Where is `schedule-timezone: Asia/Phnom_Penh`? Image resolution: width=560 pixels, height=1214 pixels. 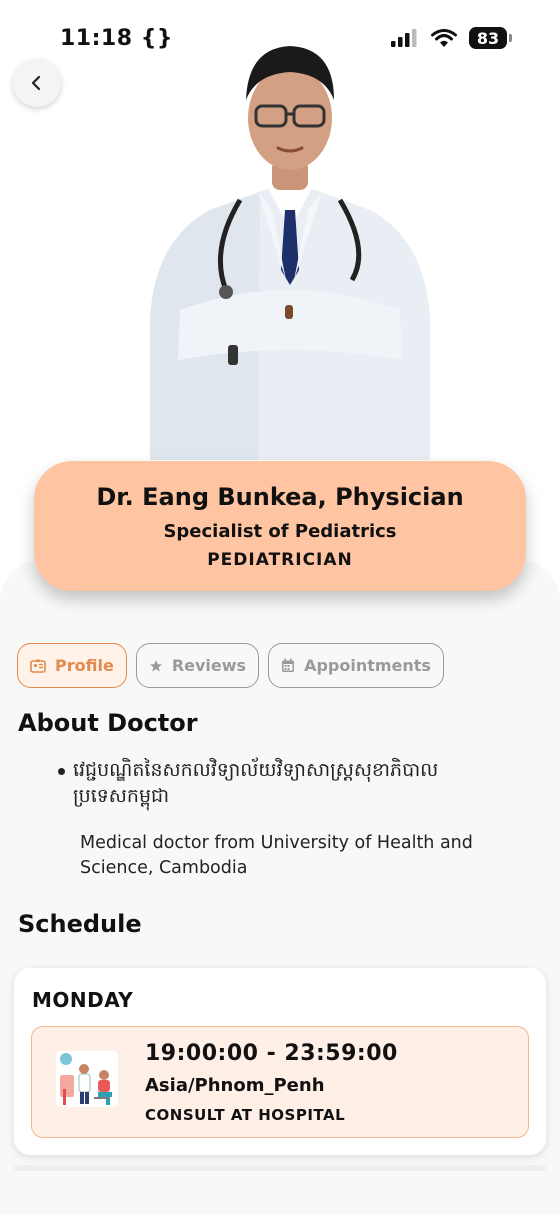 schedule-timezone: Asia/Phnom_Penh is located at coordinates (235, 1085).